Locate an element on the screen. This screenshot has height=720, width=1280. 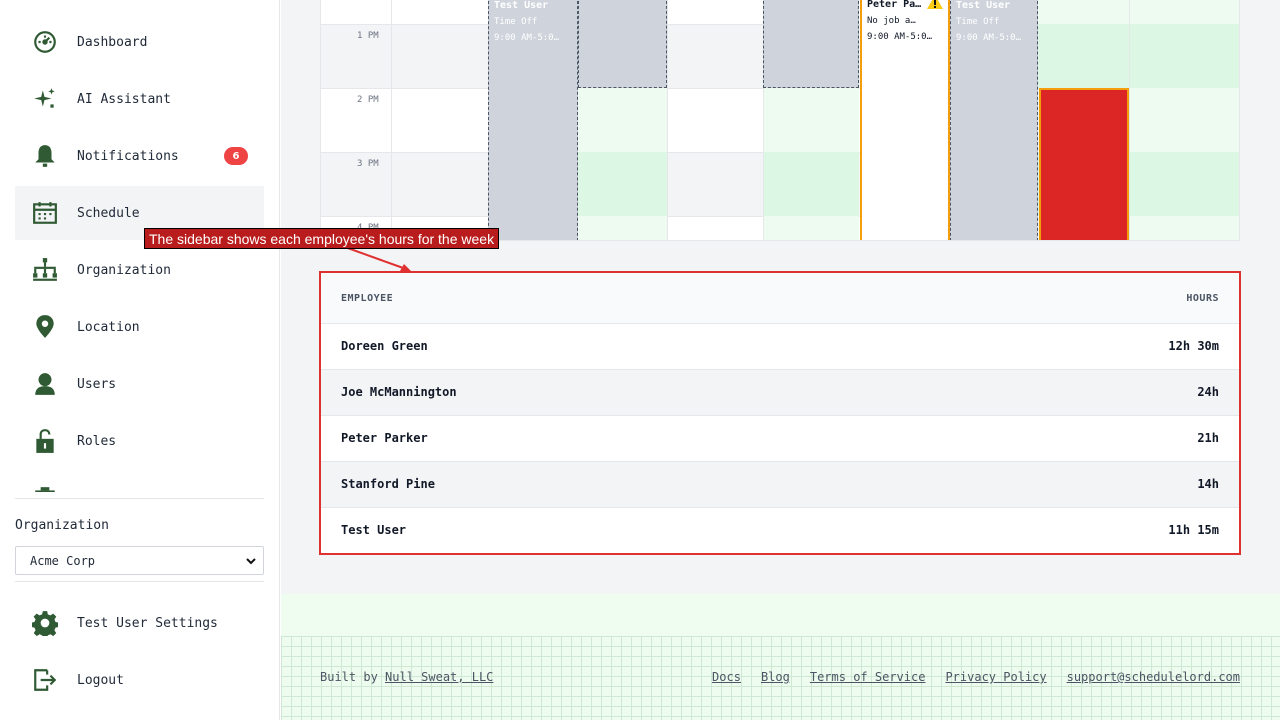
sidebar-item-label: Organization is located at coordinates (124, 270).